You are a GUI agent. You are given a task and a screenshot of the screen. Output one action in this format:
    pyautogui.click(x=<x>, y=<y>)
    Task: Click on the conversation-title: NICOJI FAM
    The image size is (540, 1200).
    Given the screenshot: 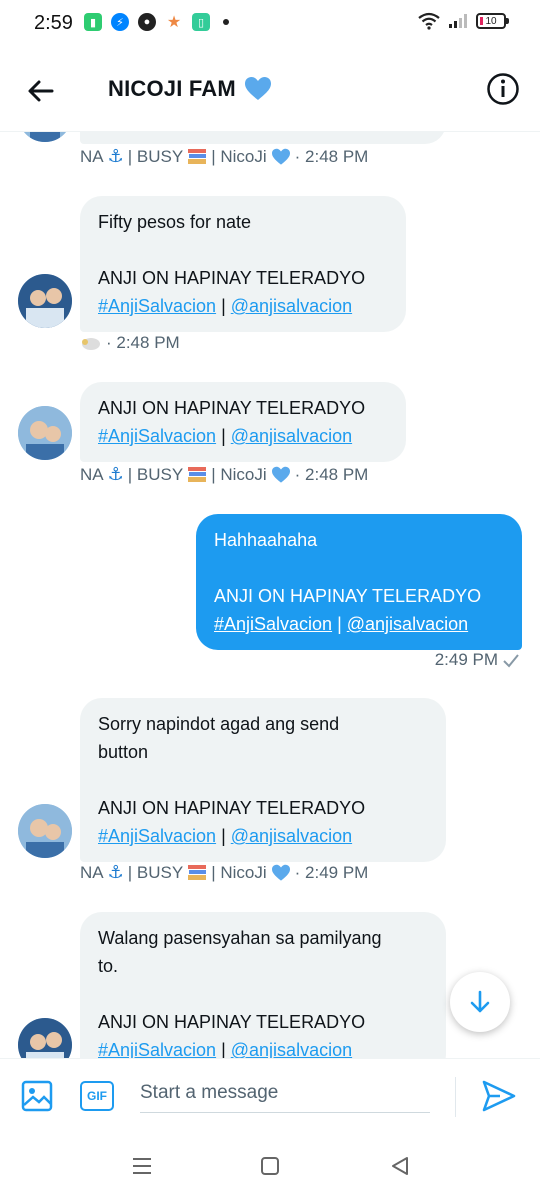 What is the action you would take?
    pyautogui.click(x=190, y=89)
    